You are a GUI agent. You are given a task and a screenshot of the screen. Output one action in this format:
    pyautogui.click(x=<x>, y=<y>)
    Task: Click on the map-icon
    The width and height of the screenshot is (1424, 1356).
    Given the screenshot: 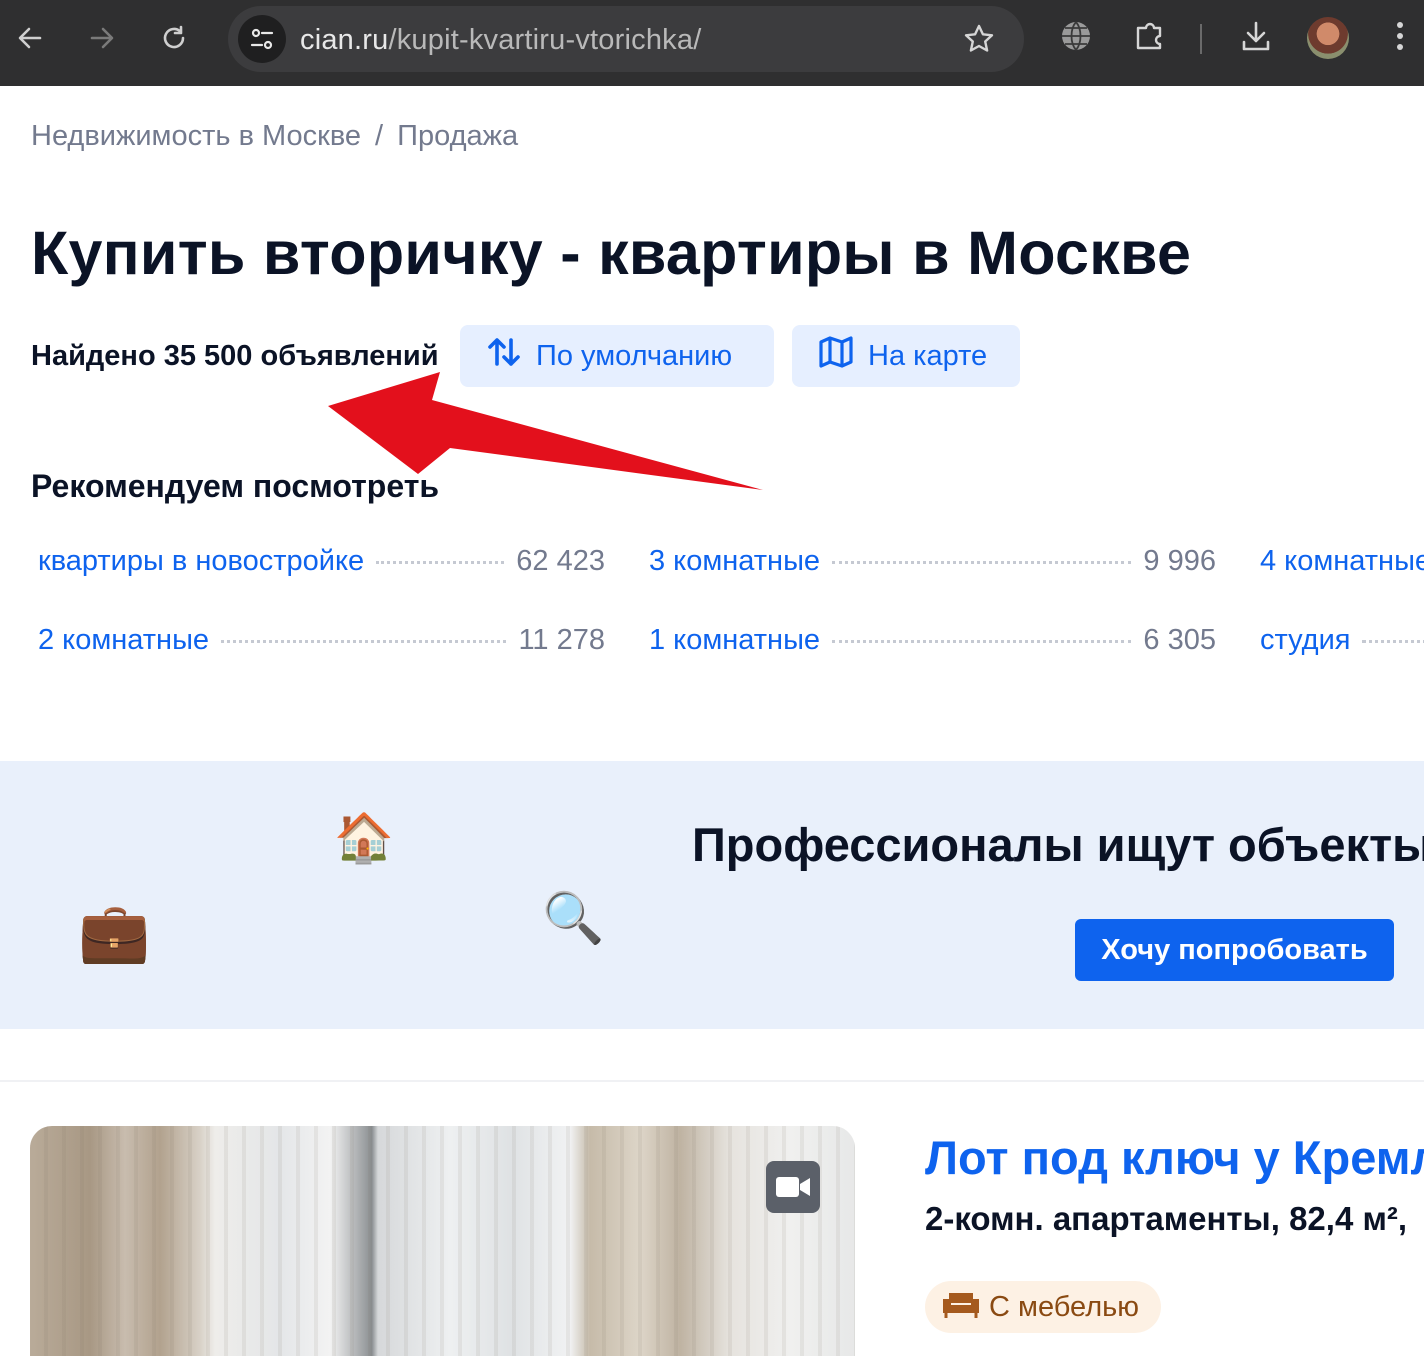 What is the action you would take?
    pyautogui.click(x=836, y=356)
    